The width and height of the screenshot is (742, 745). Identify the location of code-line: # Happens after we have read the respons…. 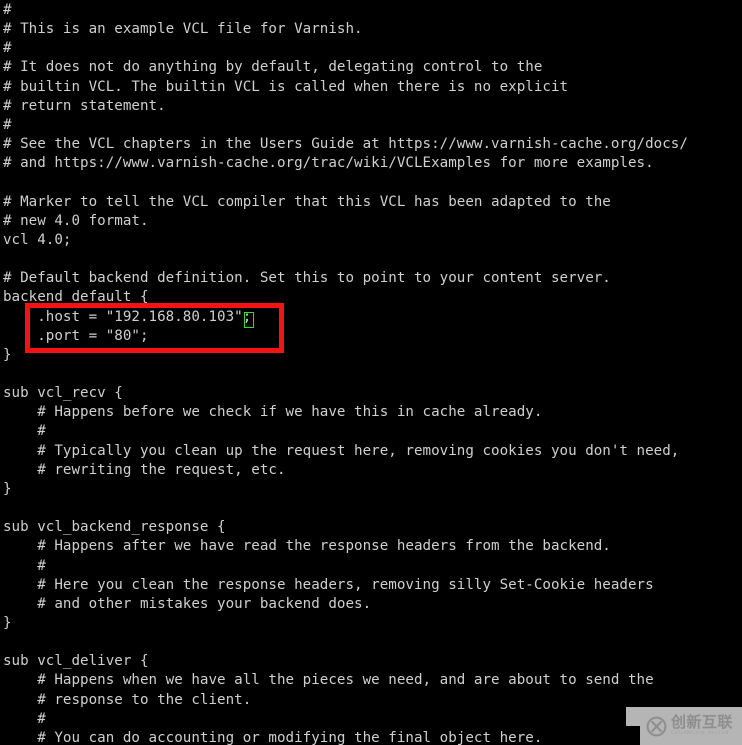
(307, 546).